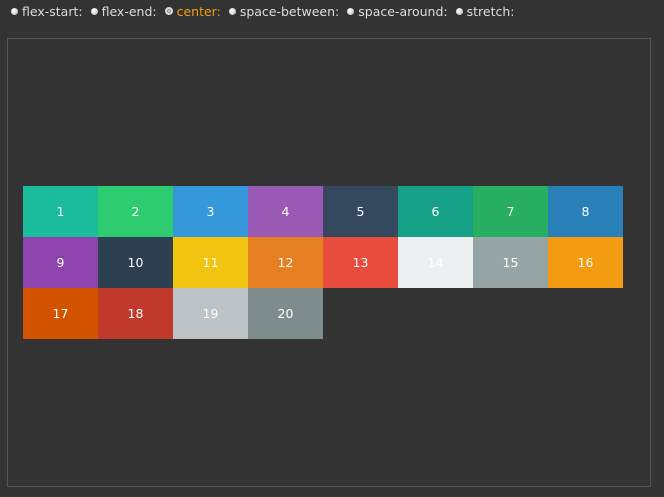 This screenshot has width=664, height=497. I want to click on option-stretch: stretch:, so click(485, 11).